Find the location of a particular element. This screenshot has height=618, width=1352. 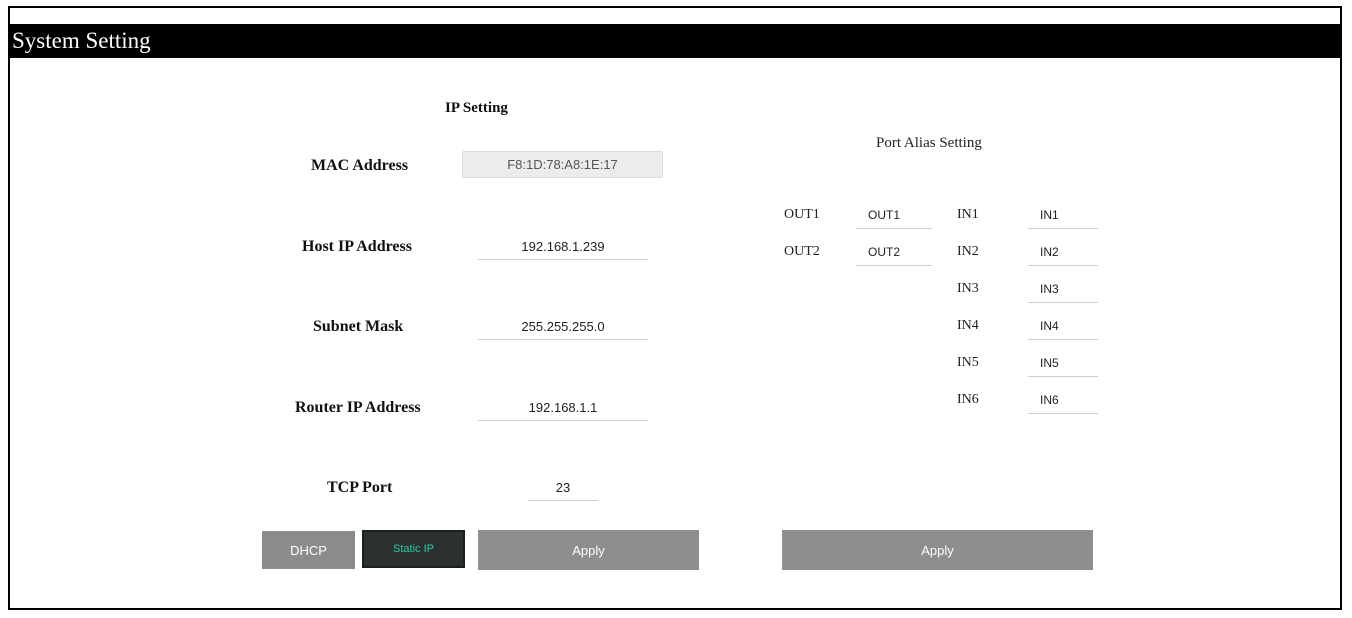

subnet-mask-input is located at coordinates (563, 326).